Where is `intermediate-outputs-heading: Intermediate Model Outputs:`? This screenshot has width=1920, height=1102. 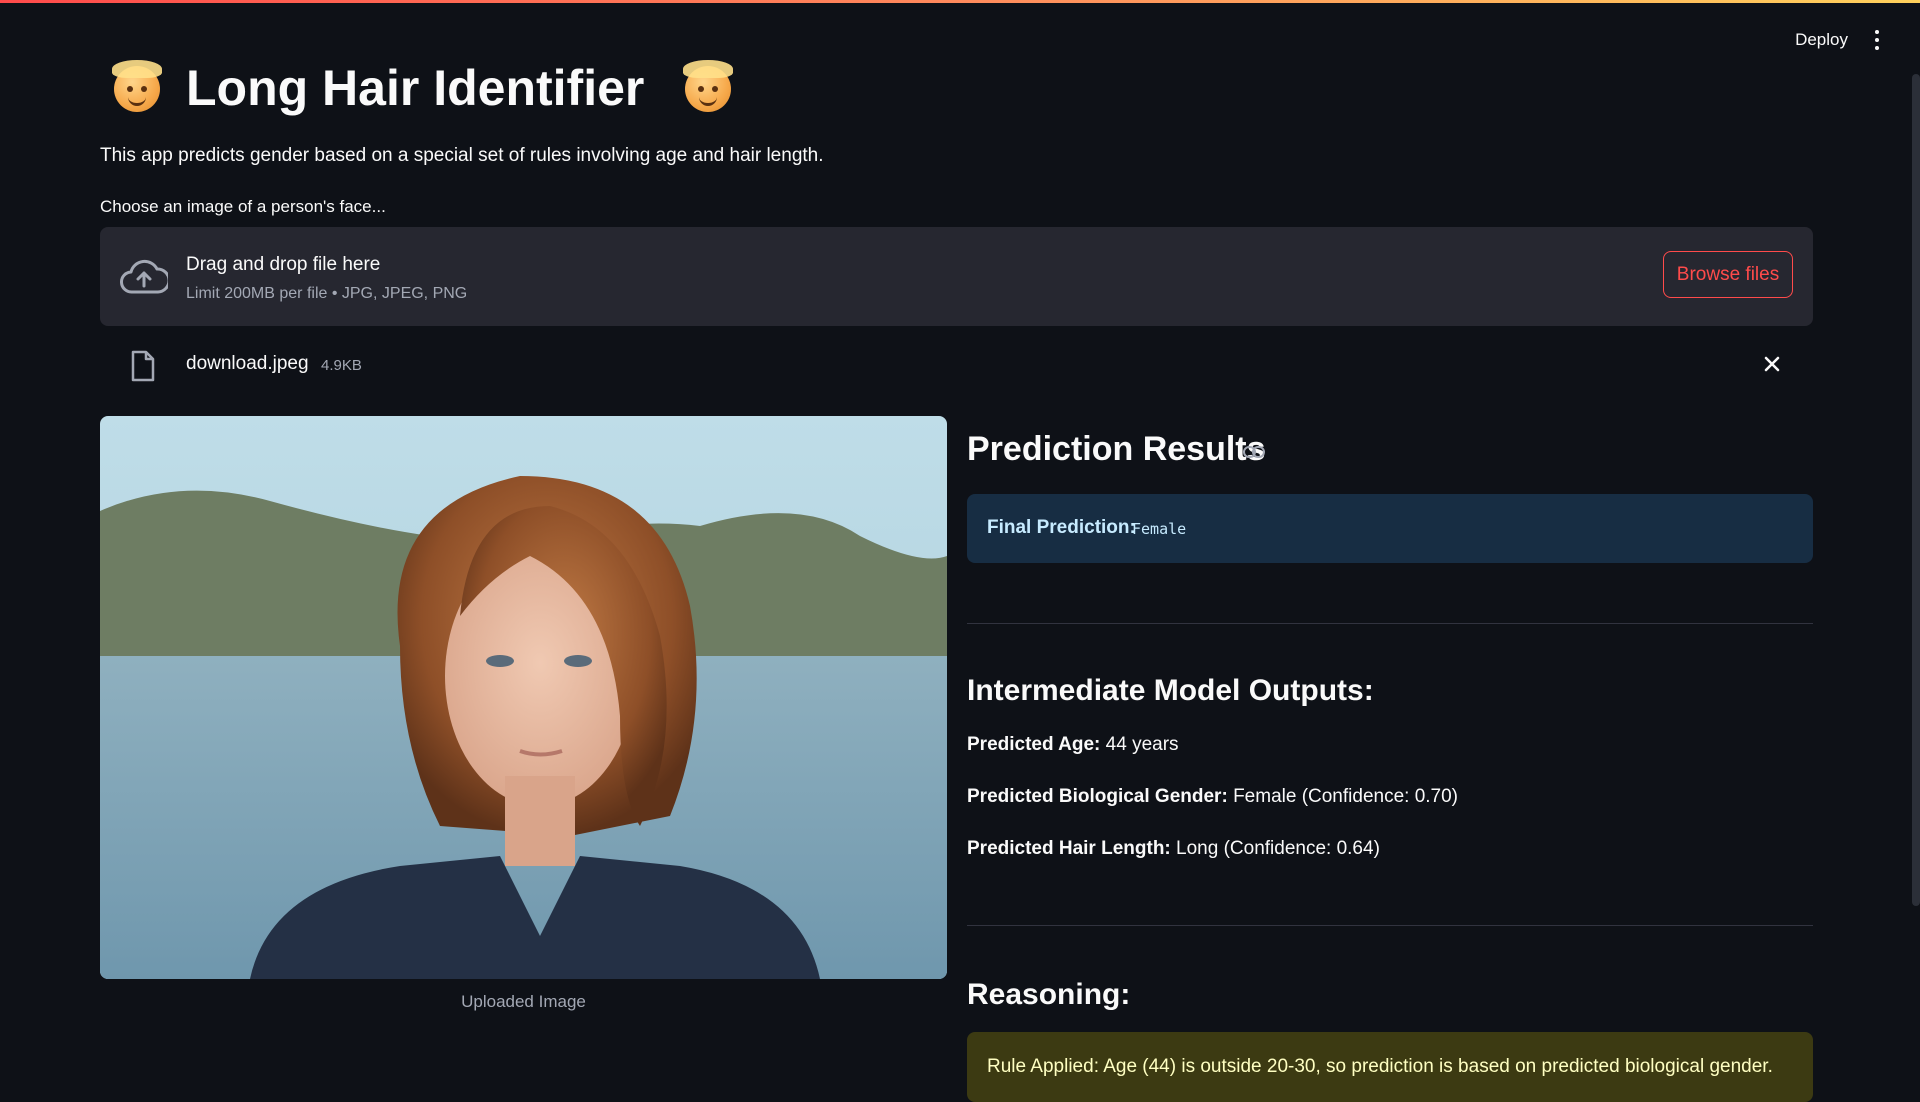
intermediate-outputs-heading: Intermediate Model Outputs: is located at coordinates (1170, 690).